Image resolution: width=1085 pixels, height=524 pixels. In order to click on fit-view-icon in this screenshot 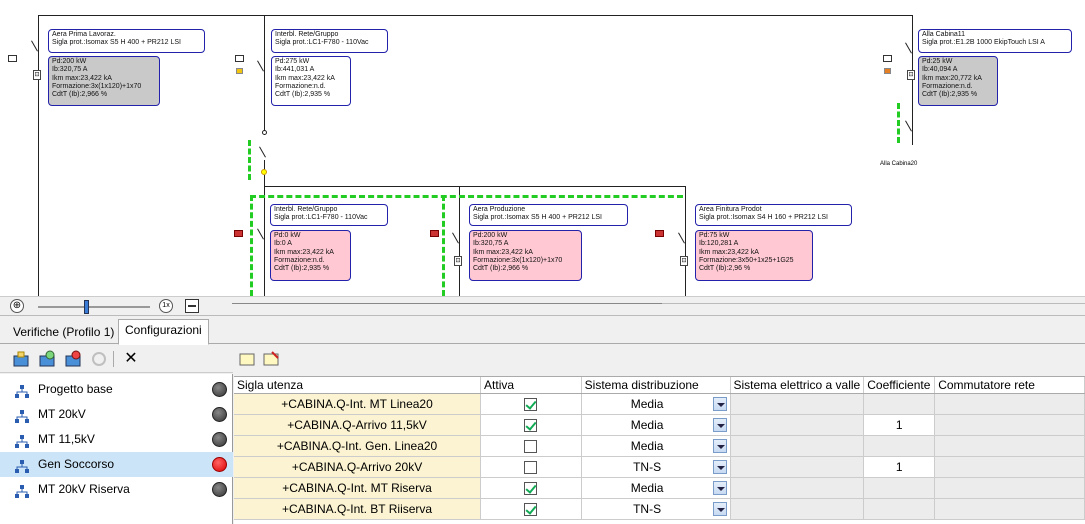, I will do `click(192, 306)`.